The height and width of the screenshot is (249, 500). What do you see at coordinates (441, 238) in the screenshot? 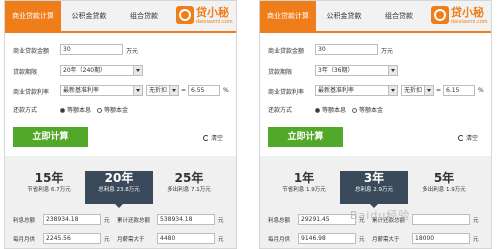
I see `min-income-value: 18000` at bounding box center [441, 238].